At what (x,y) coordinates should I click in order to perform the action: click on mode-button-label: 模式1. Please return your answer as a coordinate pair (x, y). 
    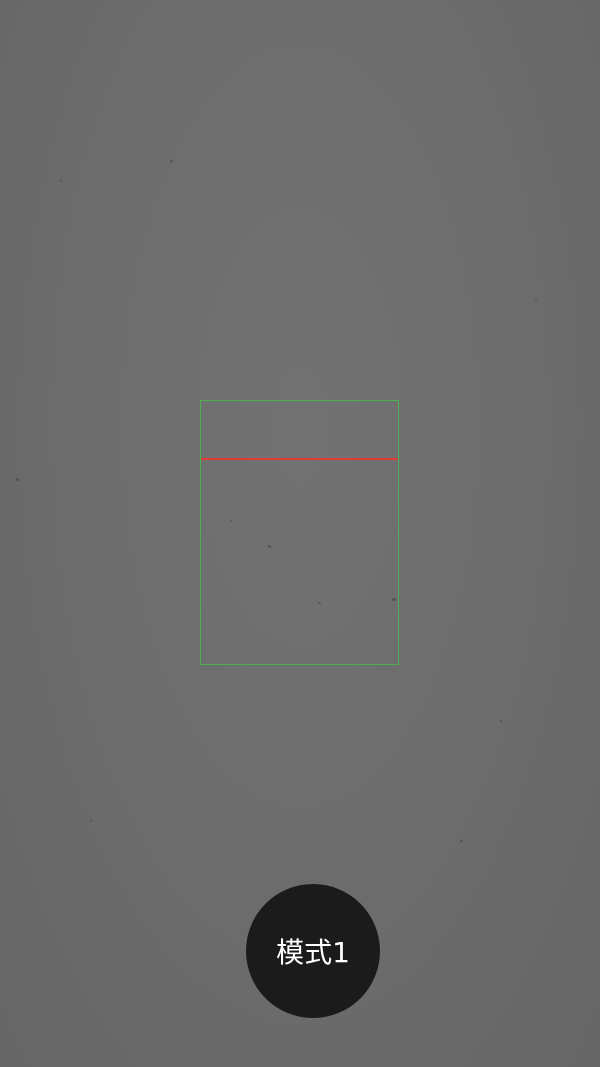
    Looking at the image, I should click on (313, 952).